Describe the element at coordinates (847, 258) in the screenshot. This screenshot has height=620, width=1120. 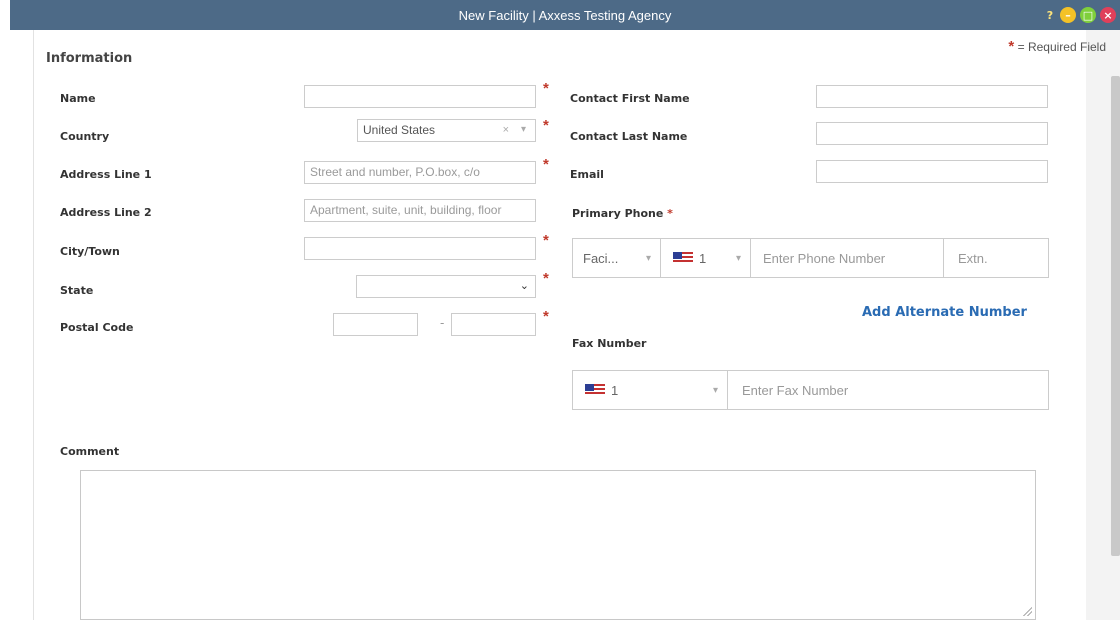
I see `phone-number-input: Enter Phone Number` at that location.